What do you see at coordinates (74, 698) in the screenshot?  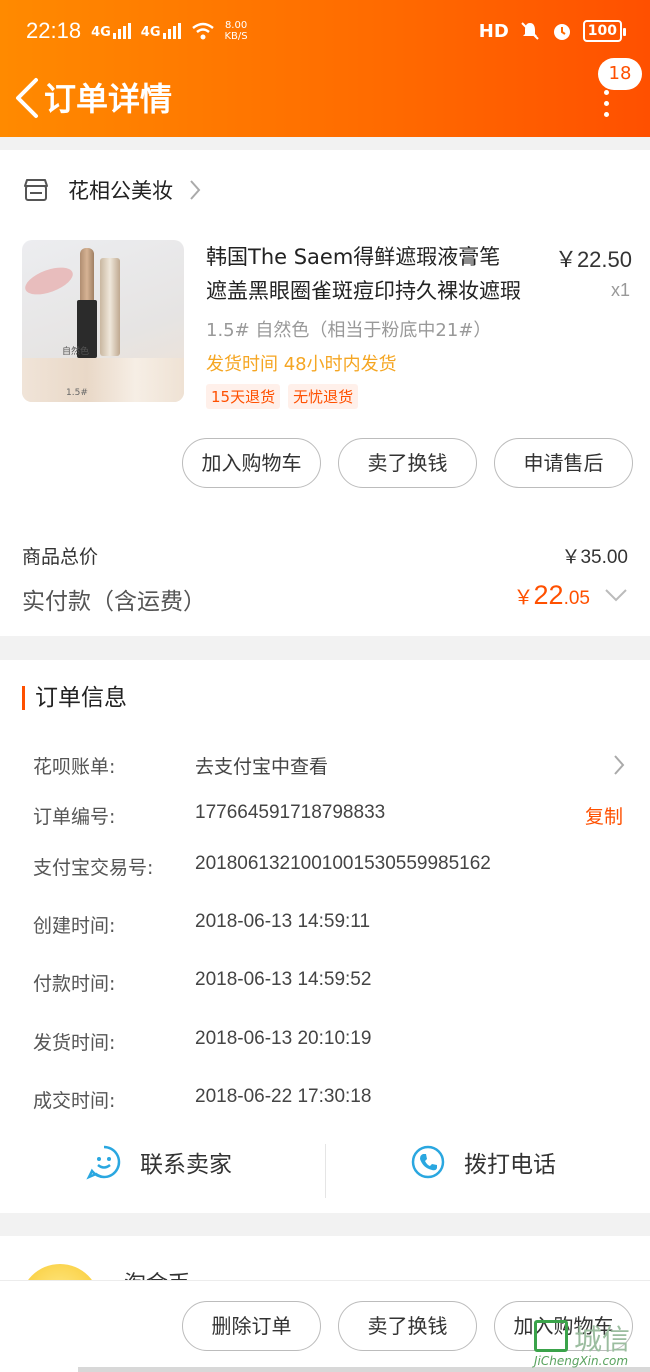 I see `order-info-title: 订单信息` at bounding box center [74, 698].